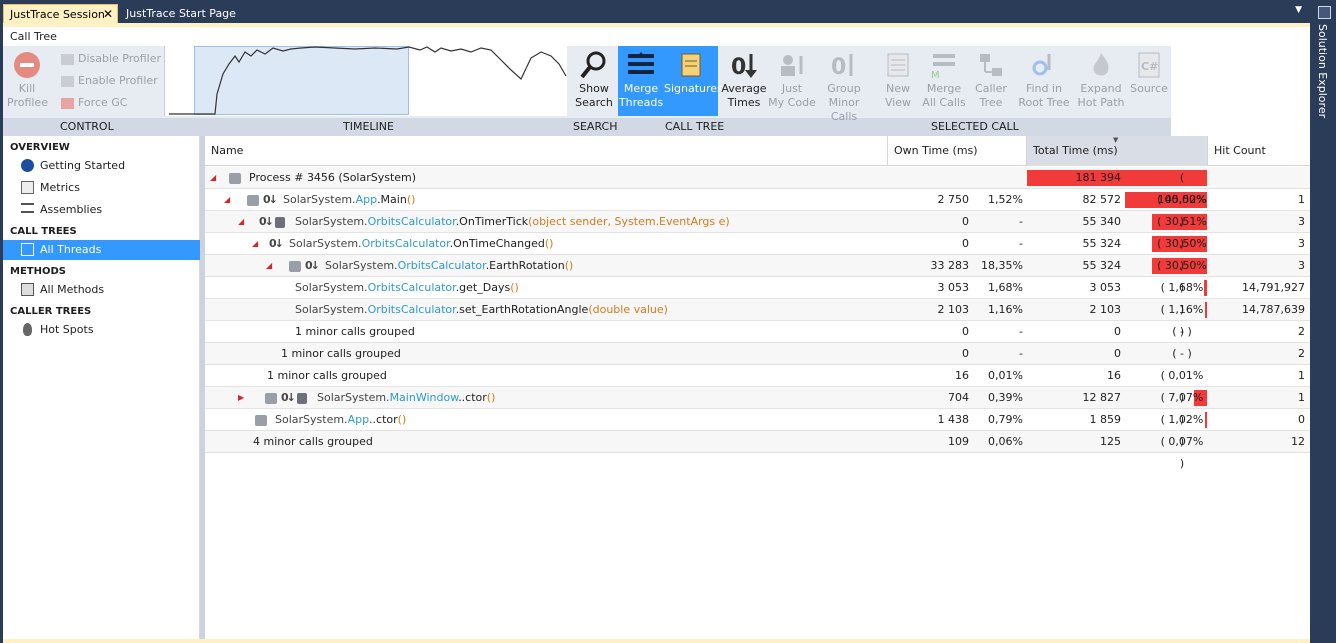  Describe the element at coordinates (241, 398) in the screenshot. I see `expand-arrow-icon: ▶` at that location.